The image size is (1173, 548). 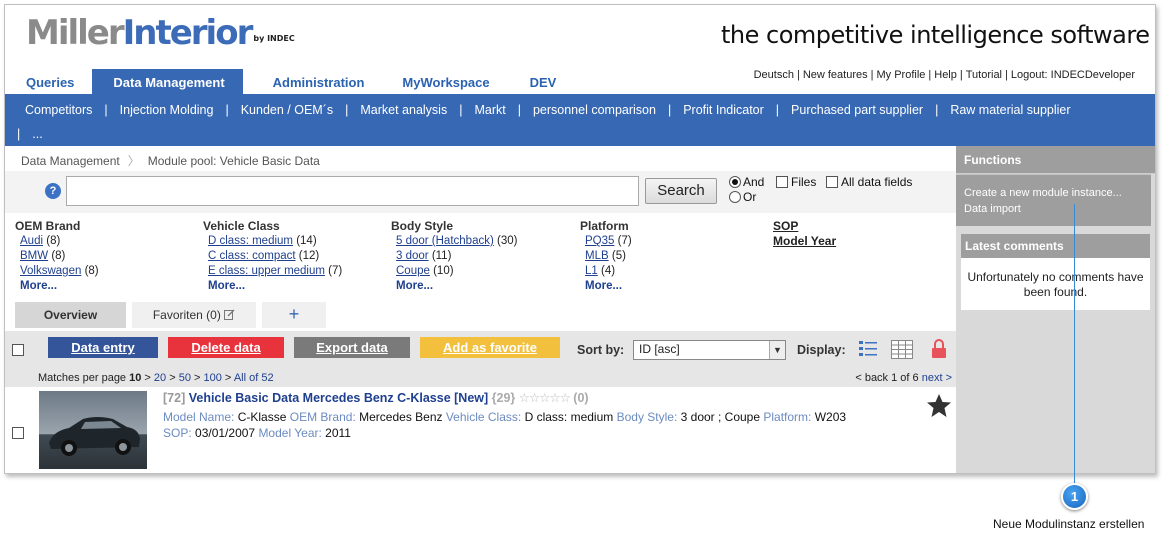 What do you see at coordinates (58, 256) in the screenshot?
I see `facet-count: (8)` at bounding box center [58, 256].